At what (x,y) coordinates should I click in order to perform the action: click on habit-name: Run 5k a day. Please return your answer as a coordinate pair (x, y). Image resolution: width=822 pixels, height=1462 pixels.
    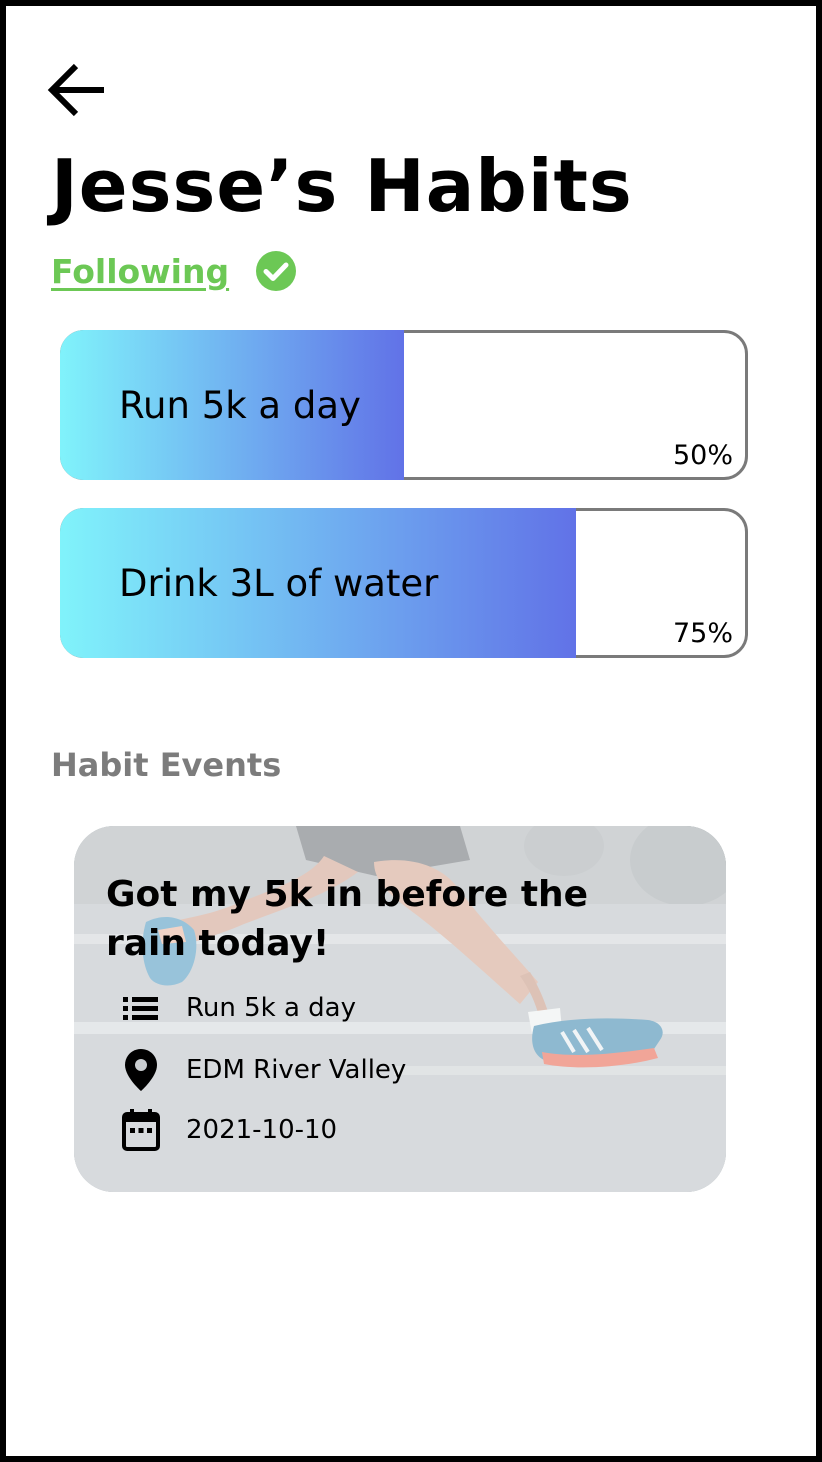
    Looking at the image, I should click on (240, 405).